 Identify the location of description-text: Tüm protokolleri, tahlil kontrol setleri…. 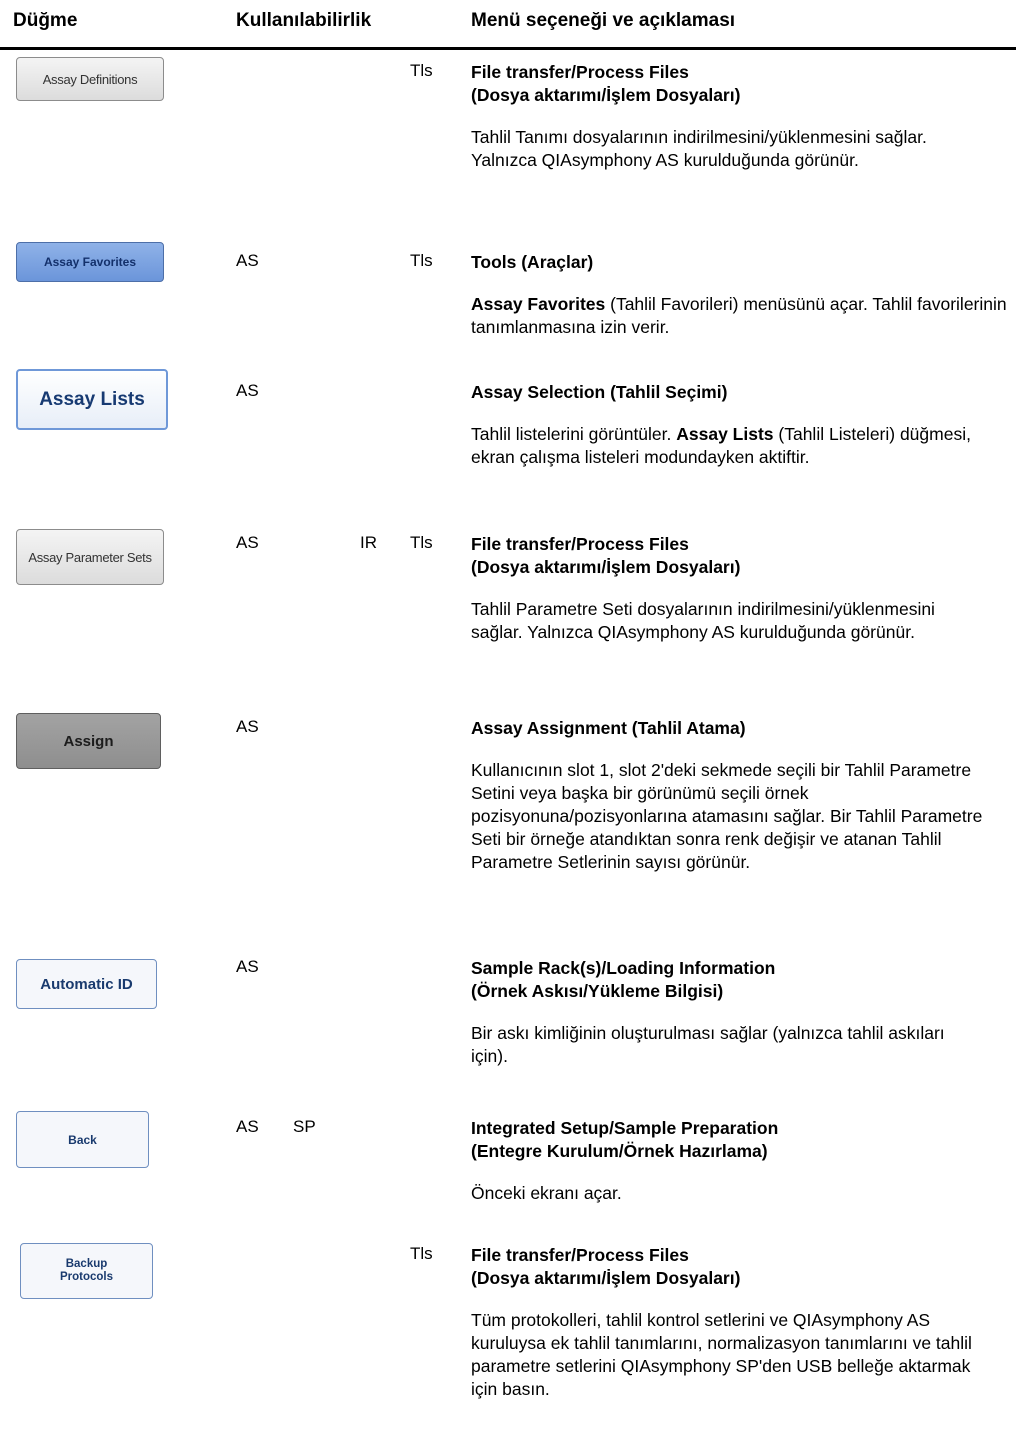
(721, 1354).